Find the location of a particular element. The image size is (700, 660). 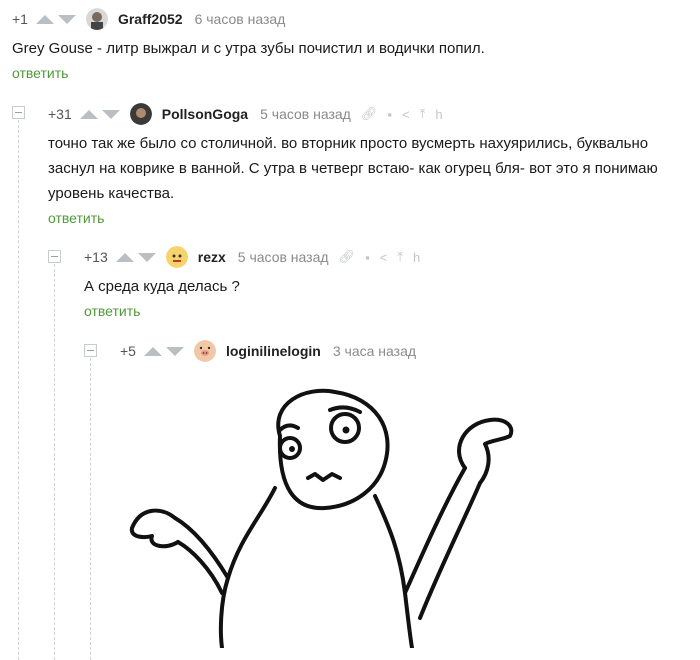

rating: +13 is located at coordinates (96, 257).